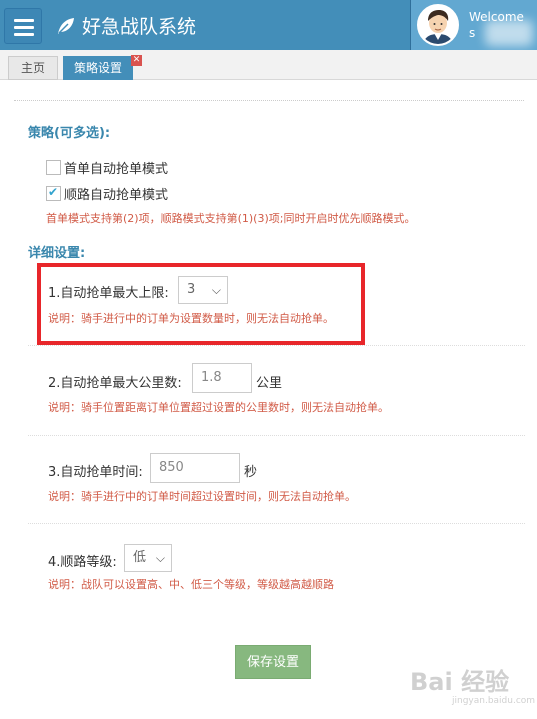 This screenshot has height=719, width=537. I want to click on watermark-sub: jingyan.baidu.com, so click(494, 701).